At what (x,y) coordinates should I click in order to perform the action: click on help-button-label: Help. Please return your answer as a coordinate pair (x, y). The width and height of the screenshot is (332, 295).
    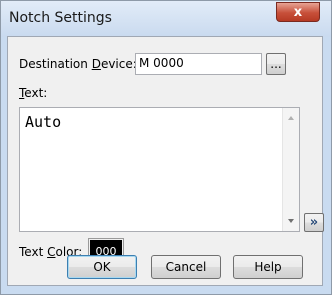
    Looking at the image, I should click on (268, 267).